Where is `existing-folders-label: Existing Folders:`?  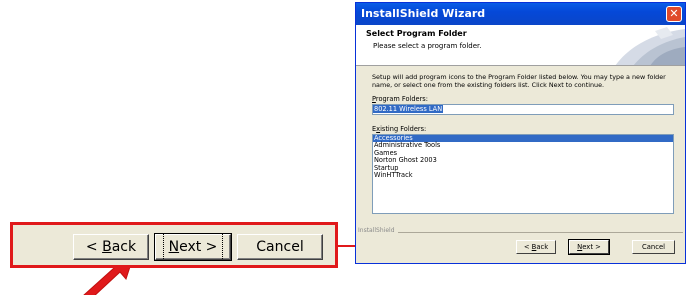 existing-folders-label: Existing Folders: is located at coordinates (399, 129).